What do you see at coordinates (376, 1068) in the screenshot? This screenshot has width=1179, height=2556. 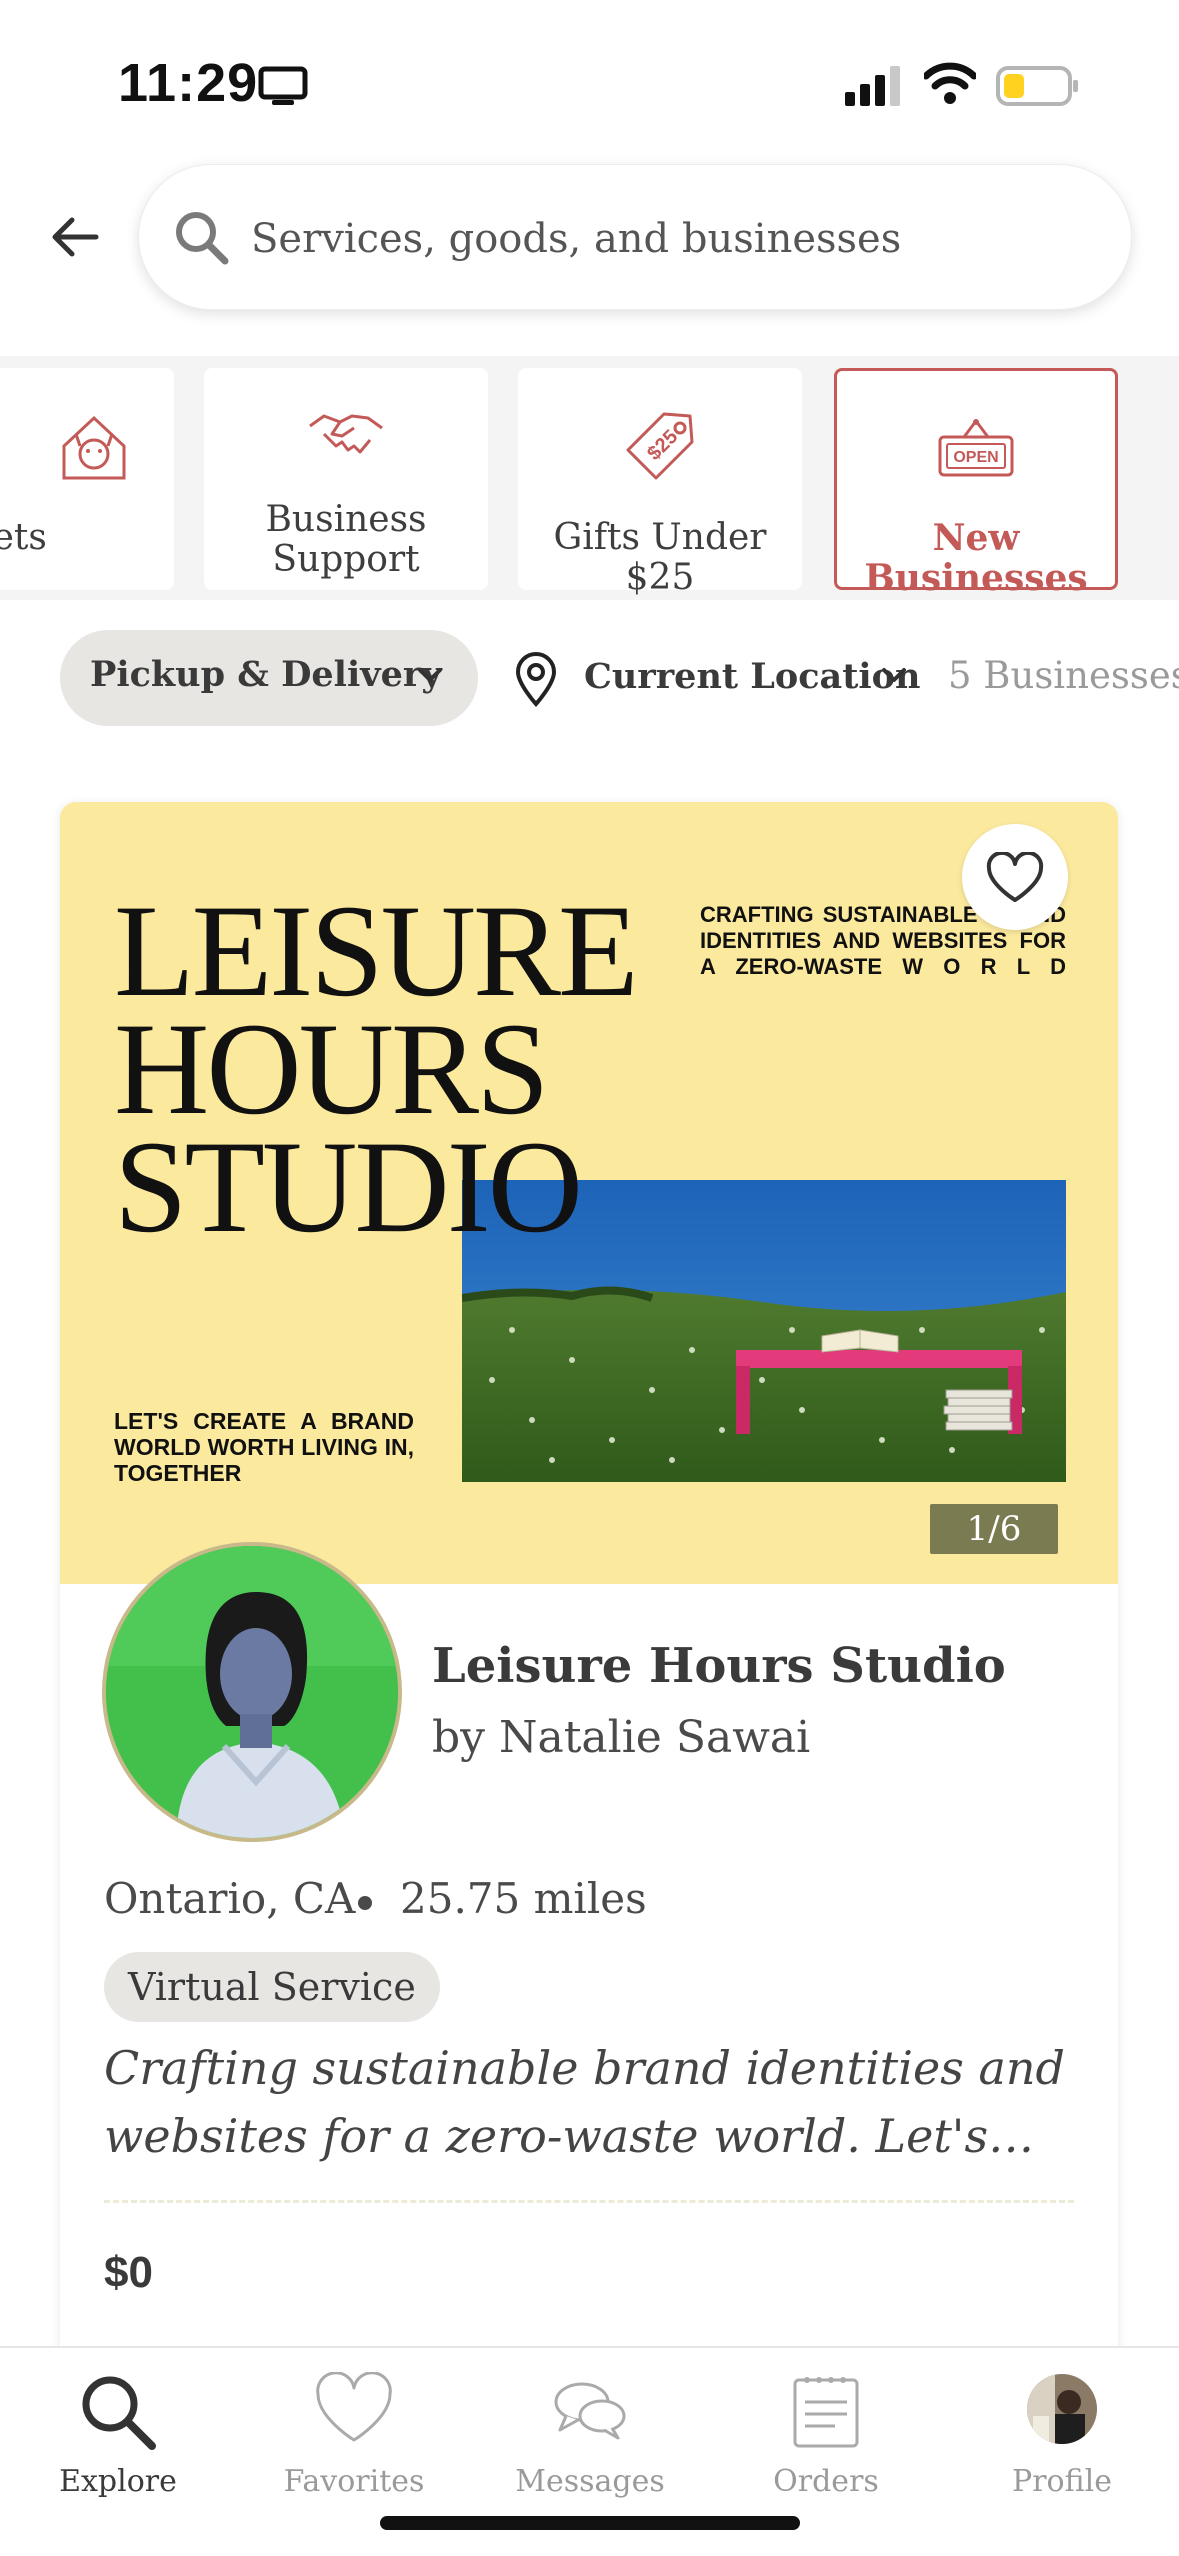 I see `hero-title: LEISURE HOURS STUDIO` at bounding box center [376, 1068].